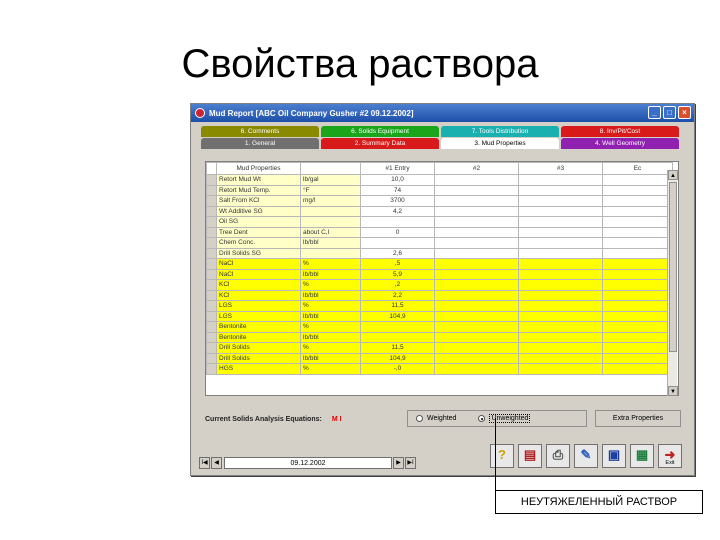 This screenshot has width=720, height=540. Describe the element at coordinates (258, 211) in the screenshot. I see `property-name-cell: Wt Additive SG` at that location.